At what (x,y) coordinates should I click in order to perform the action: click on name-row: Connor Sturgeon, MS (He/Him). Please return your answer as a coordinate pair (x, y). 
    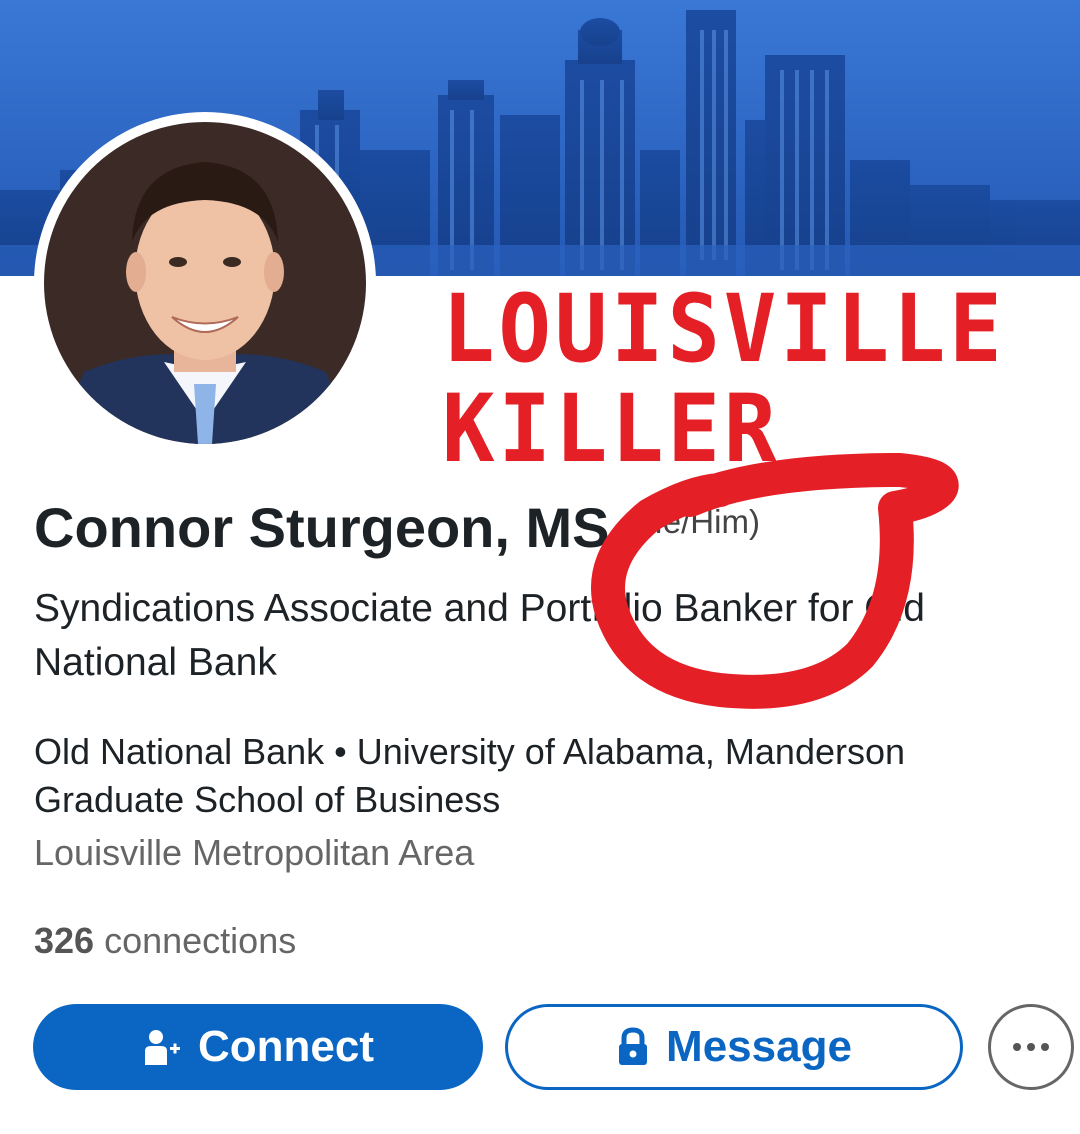
    Looking at the image, I should click on (397, 527).